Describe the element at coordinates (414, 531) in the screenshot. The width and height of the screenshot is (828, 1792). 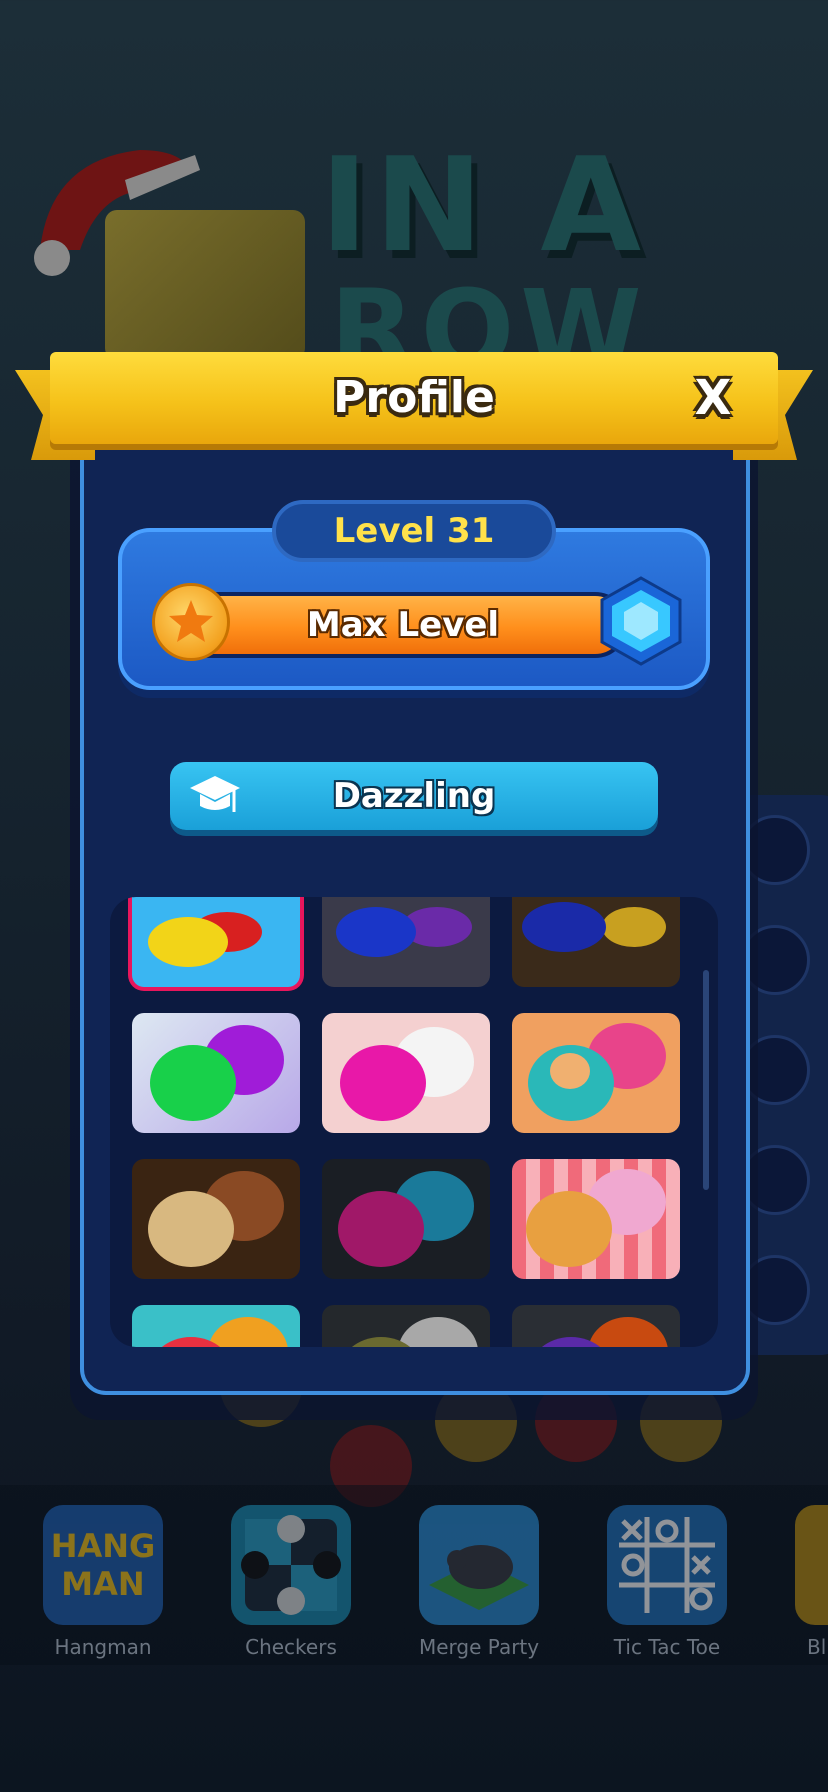
I see `level-badge: Level 31` at that location.